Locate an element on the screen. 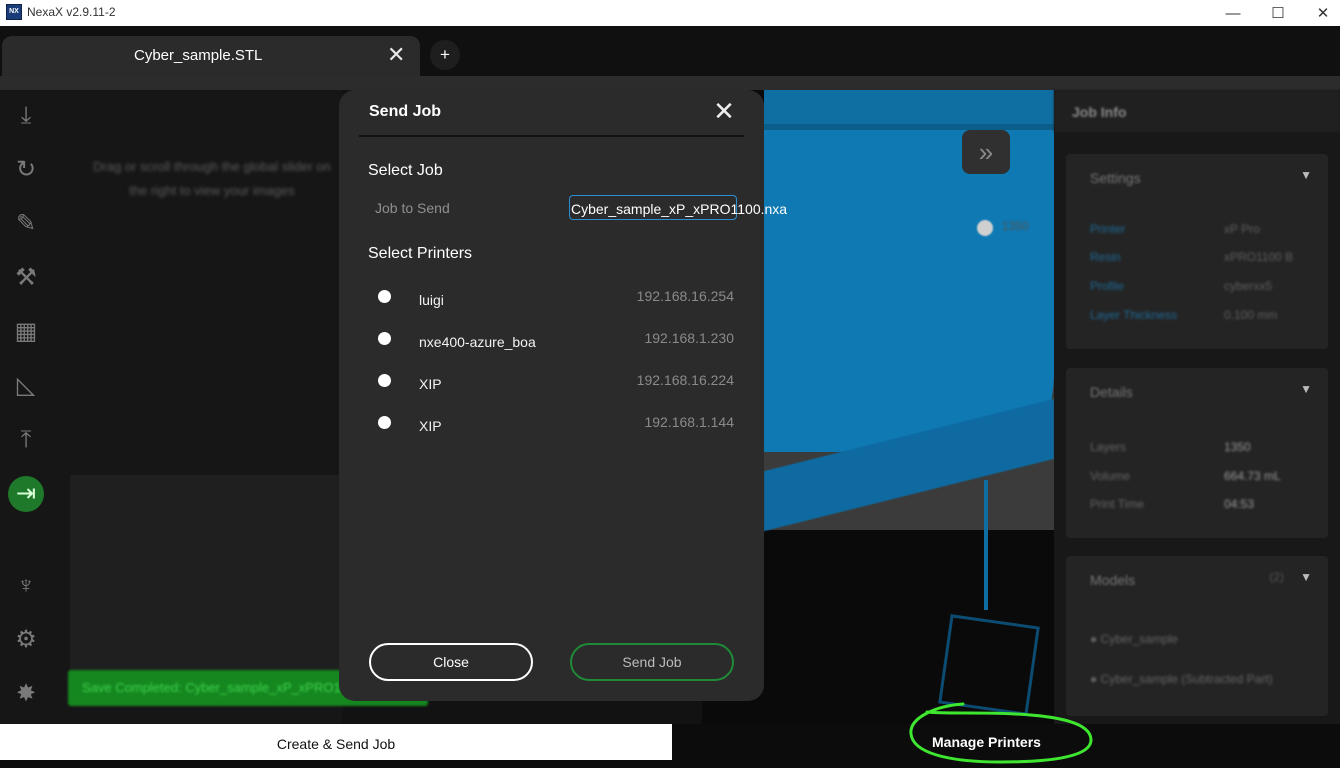  details-row: Print Time 04:53 is located at coordinates (1172, 504).